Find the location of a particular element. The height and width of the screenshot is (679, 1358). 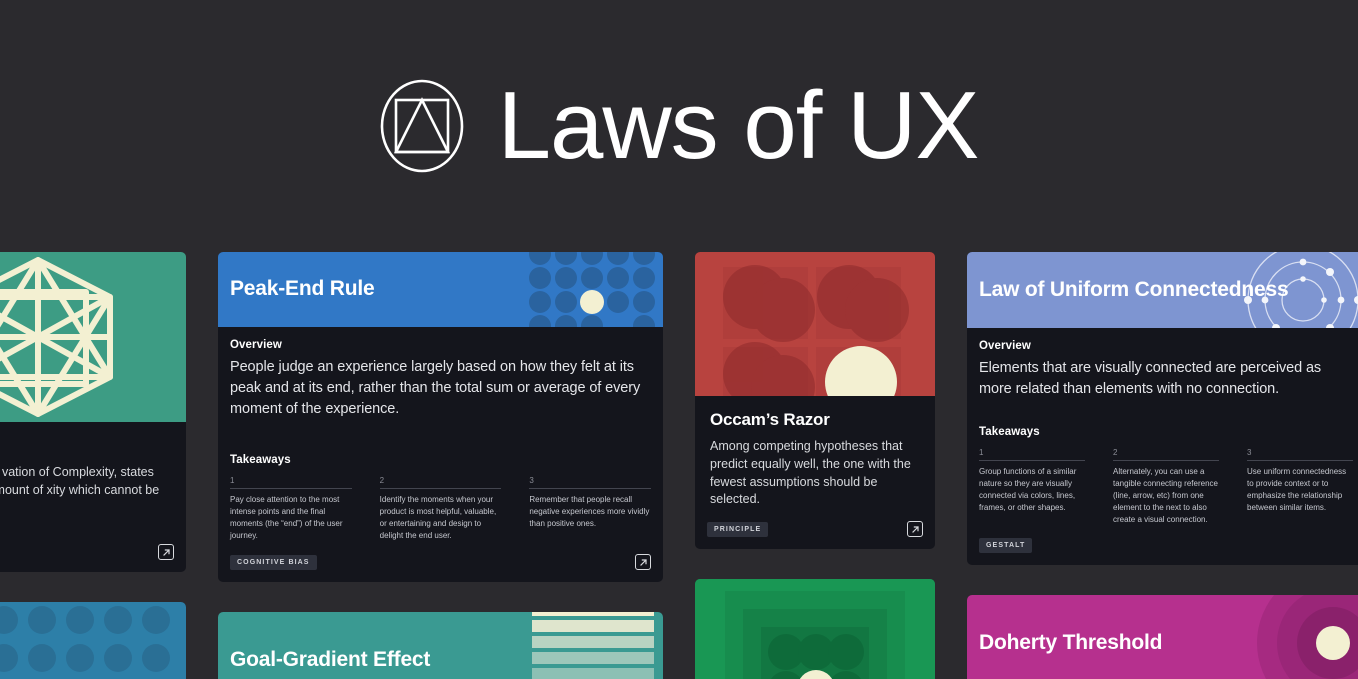

concentric-squares-dot-grid-icon is located at coordinates (815, 629).